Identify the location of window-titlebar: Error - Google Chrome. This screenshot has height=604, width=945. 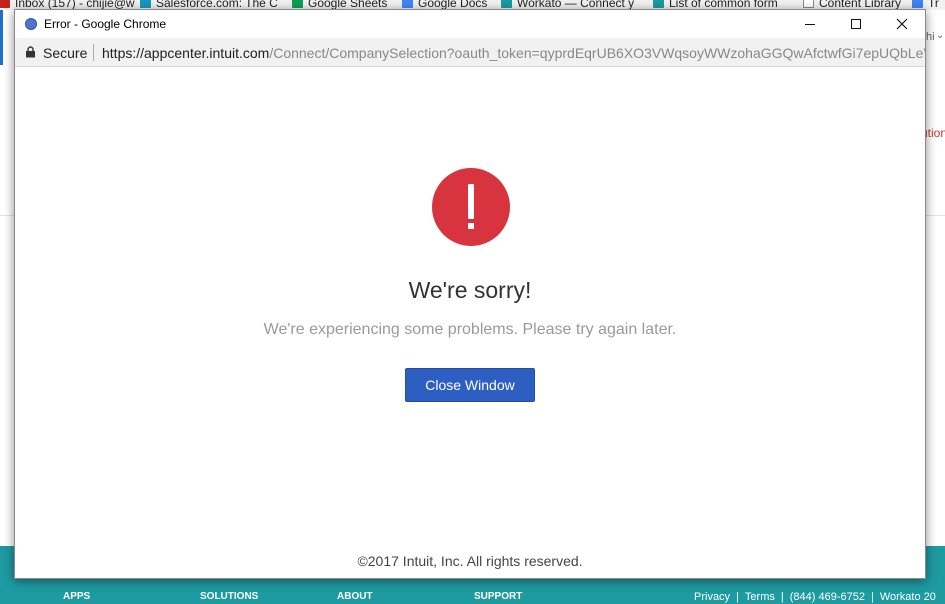
(470, 24).